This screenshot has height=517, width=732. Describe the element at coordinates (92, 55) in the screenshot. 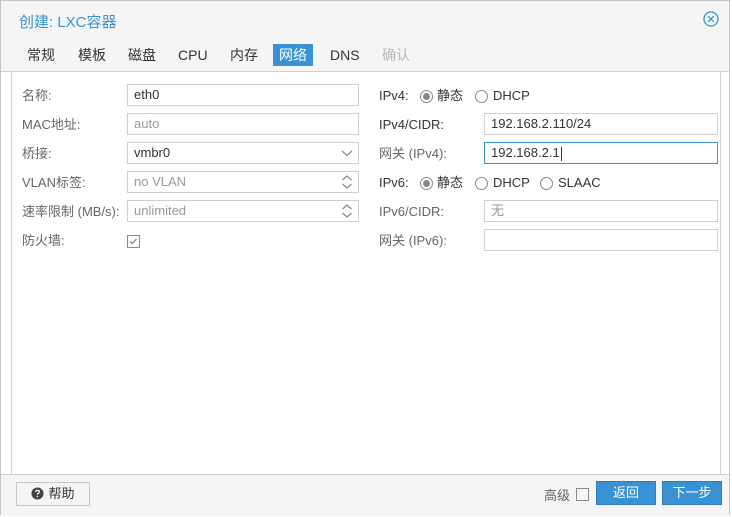

I see `tab-template: 模板` at that location.